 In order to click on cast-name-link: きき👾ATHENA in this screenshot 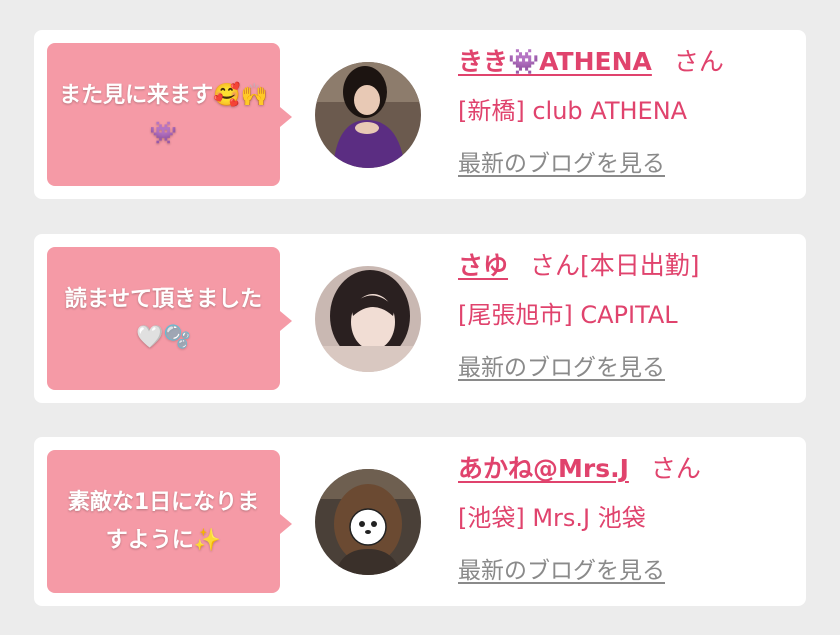, I will do `click(555, 61)`.